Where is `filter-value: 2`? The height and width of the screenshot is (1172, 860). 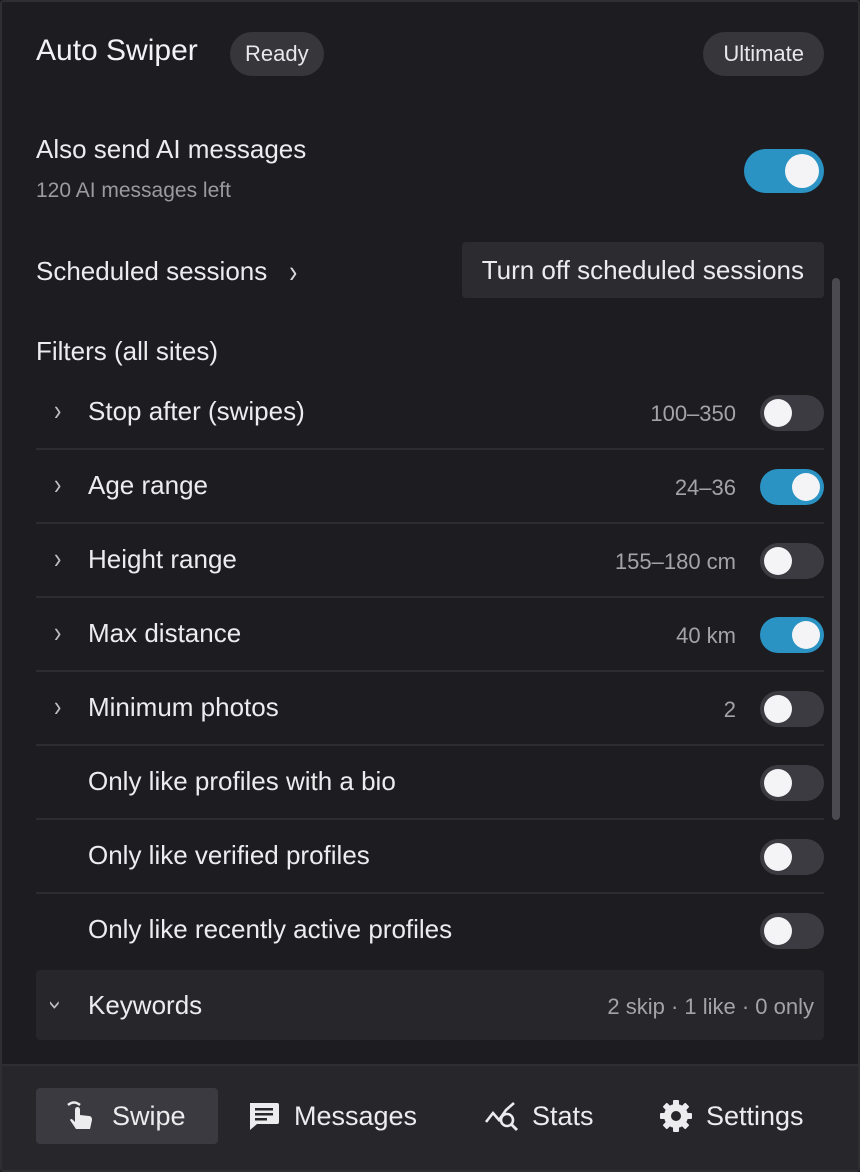
filter-value: 2 is located at coordinates (729, 709).